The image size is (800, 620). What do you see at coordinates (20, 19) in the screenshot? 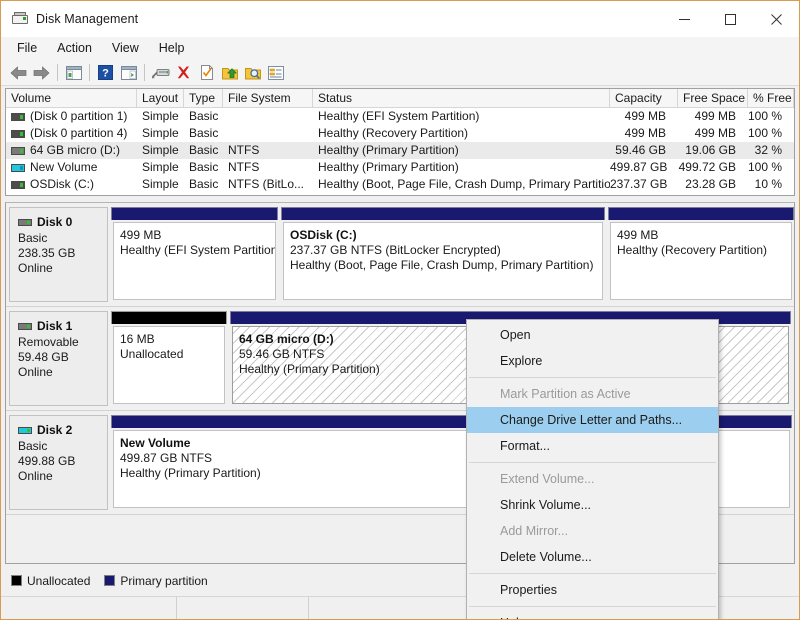
I see `disk-drive-icon` at bounding box center [20, 19].